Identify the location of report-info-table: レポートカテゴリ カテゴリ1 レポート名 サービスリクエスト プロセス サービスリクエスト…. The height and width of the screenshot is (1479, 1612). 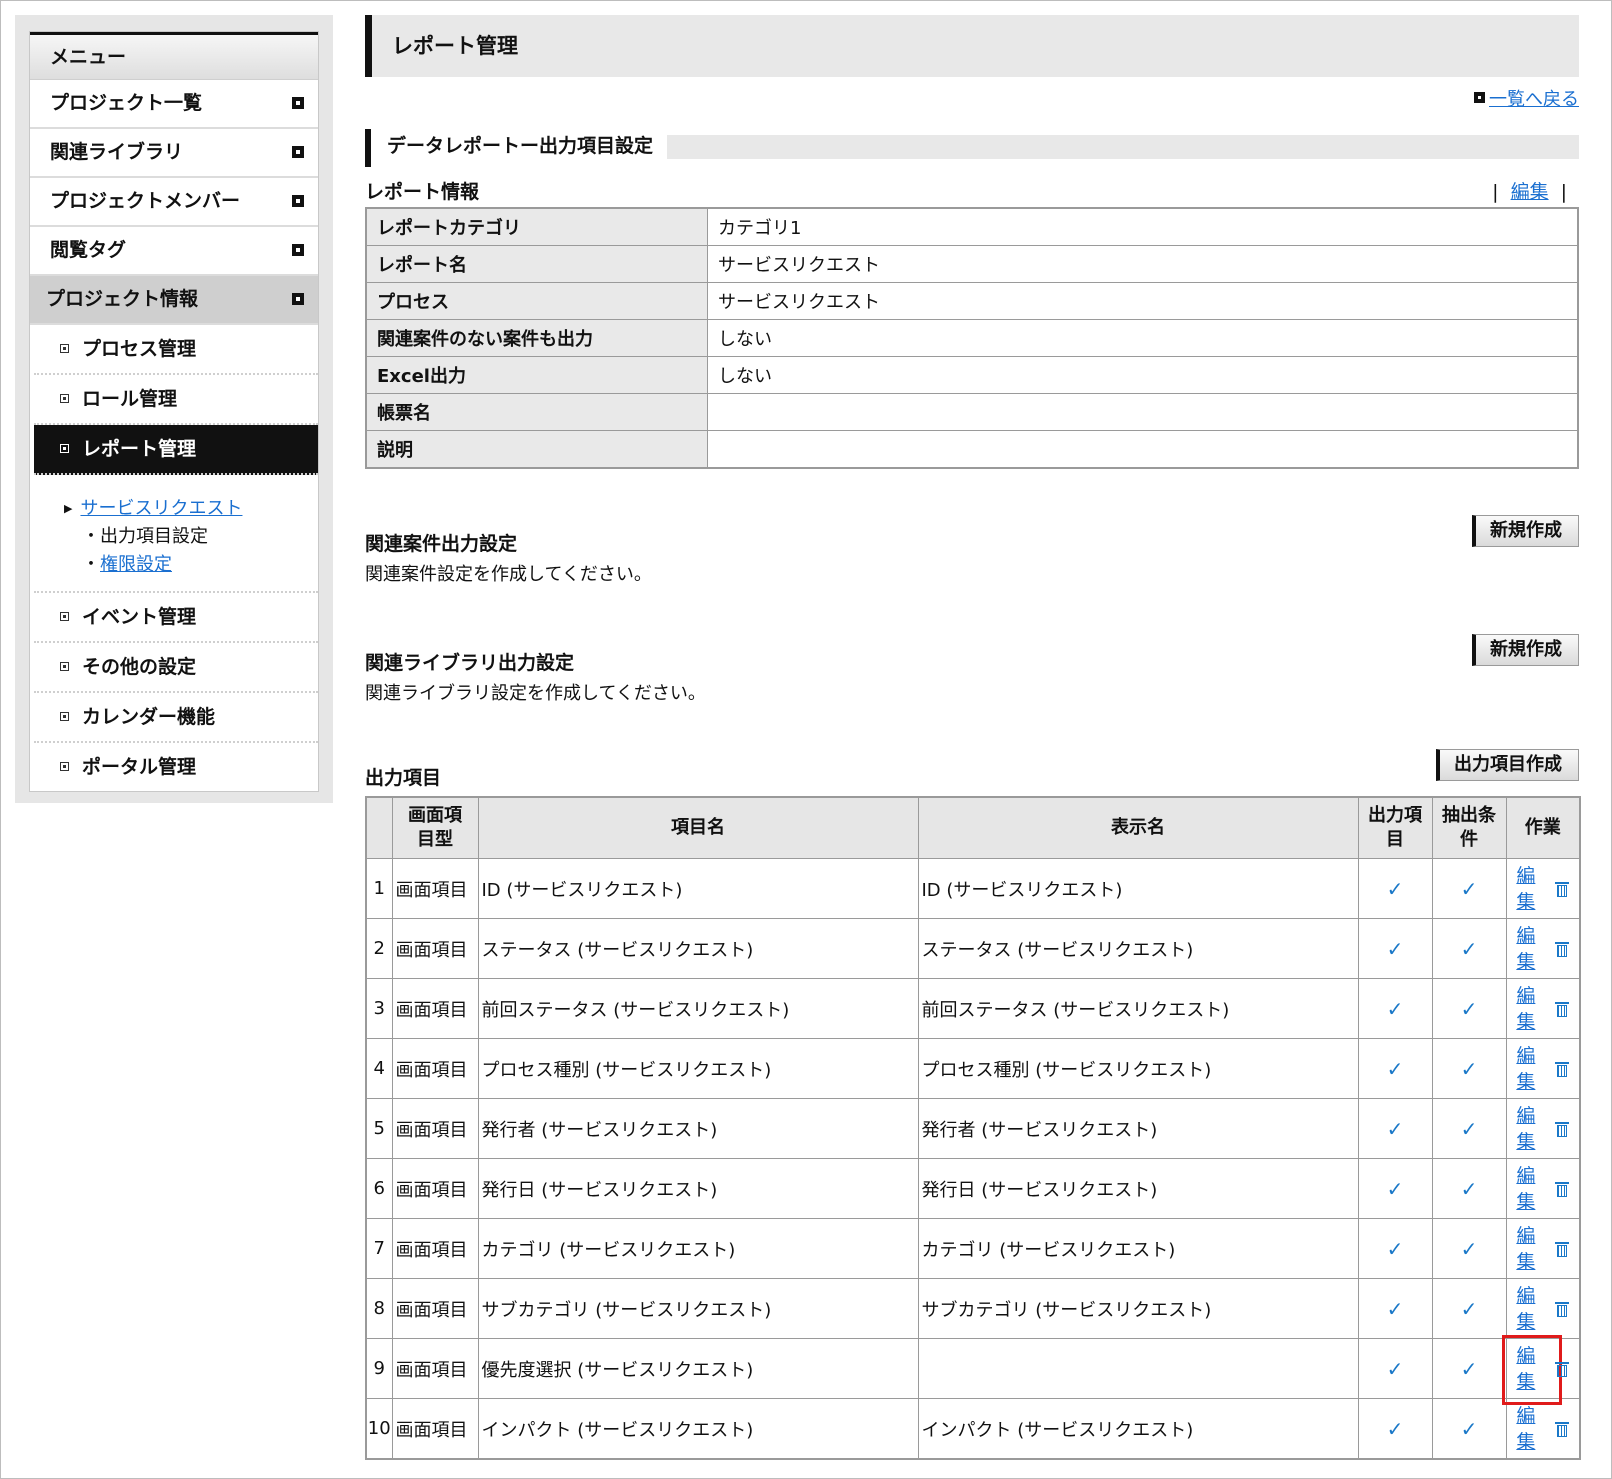
(972, 338).